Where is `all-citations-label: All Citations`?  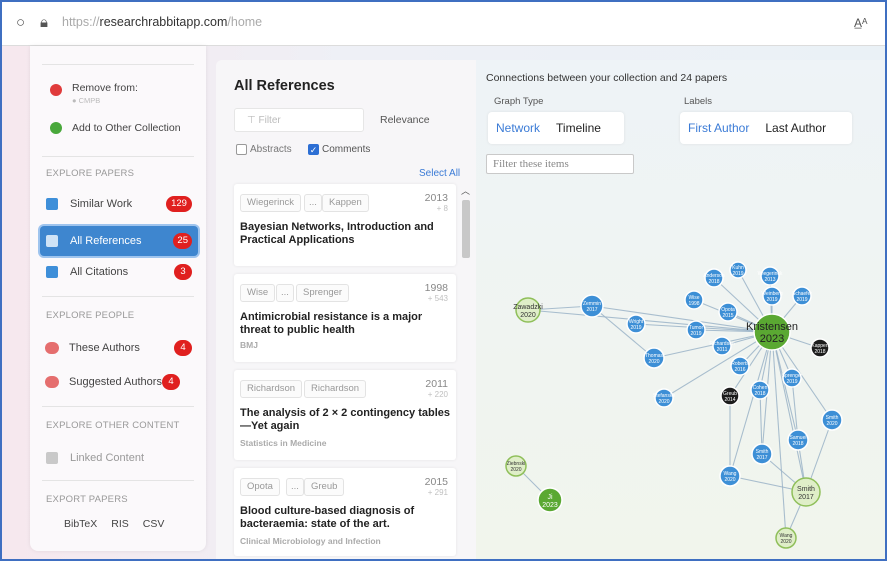 all-citations-label: All Citations is located at coordinates (99, 272).